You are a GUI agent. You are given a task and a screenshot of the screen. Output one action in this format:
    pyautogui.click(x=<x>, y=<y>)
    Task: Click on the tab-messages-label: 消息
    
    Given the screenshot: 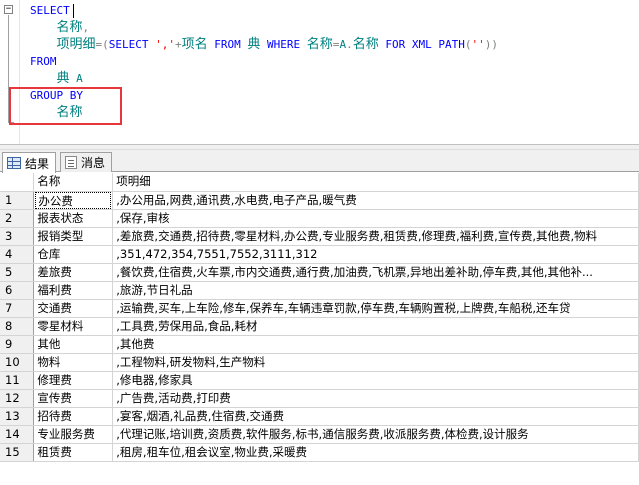 What is the action you would take?
    pyautogui.click(x=93, y=163)
    